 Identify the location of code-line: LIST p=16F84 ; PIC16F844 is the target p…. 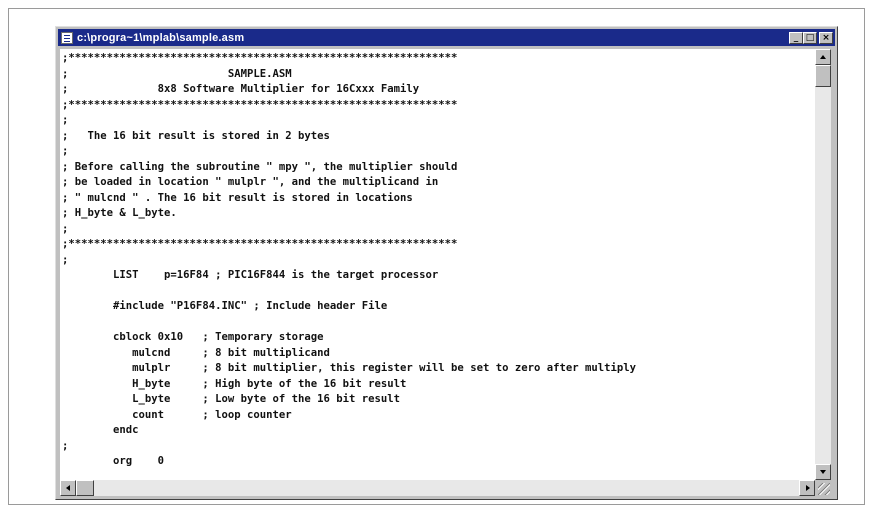
(250, 275).